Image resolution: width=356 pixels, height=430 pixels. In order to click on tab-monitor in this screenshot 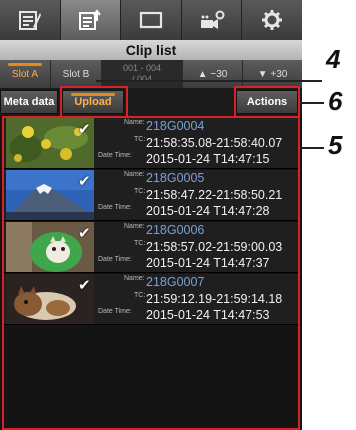, I will do `click(151, 20)`.